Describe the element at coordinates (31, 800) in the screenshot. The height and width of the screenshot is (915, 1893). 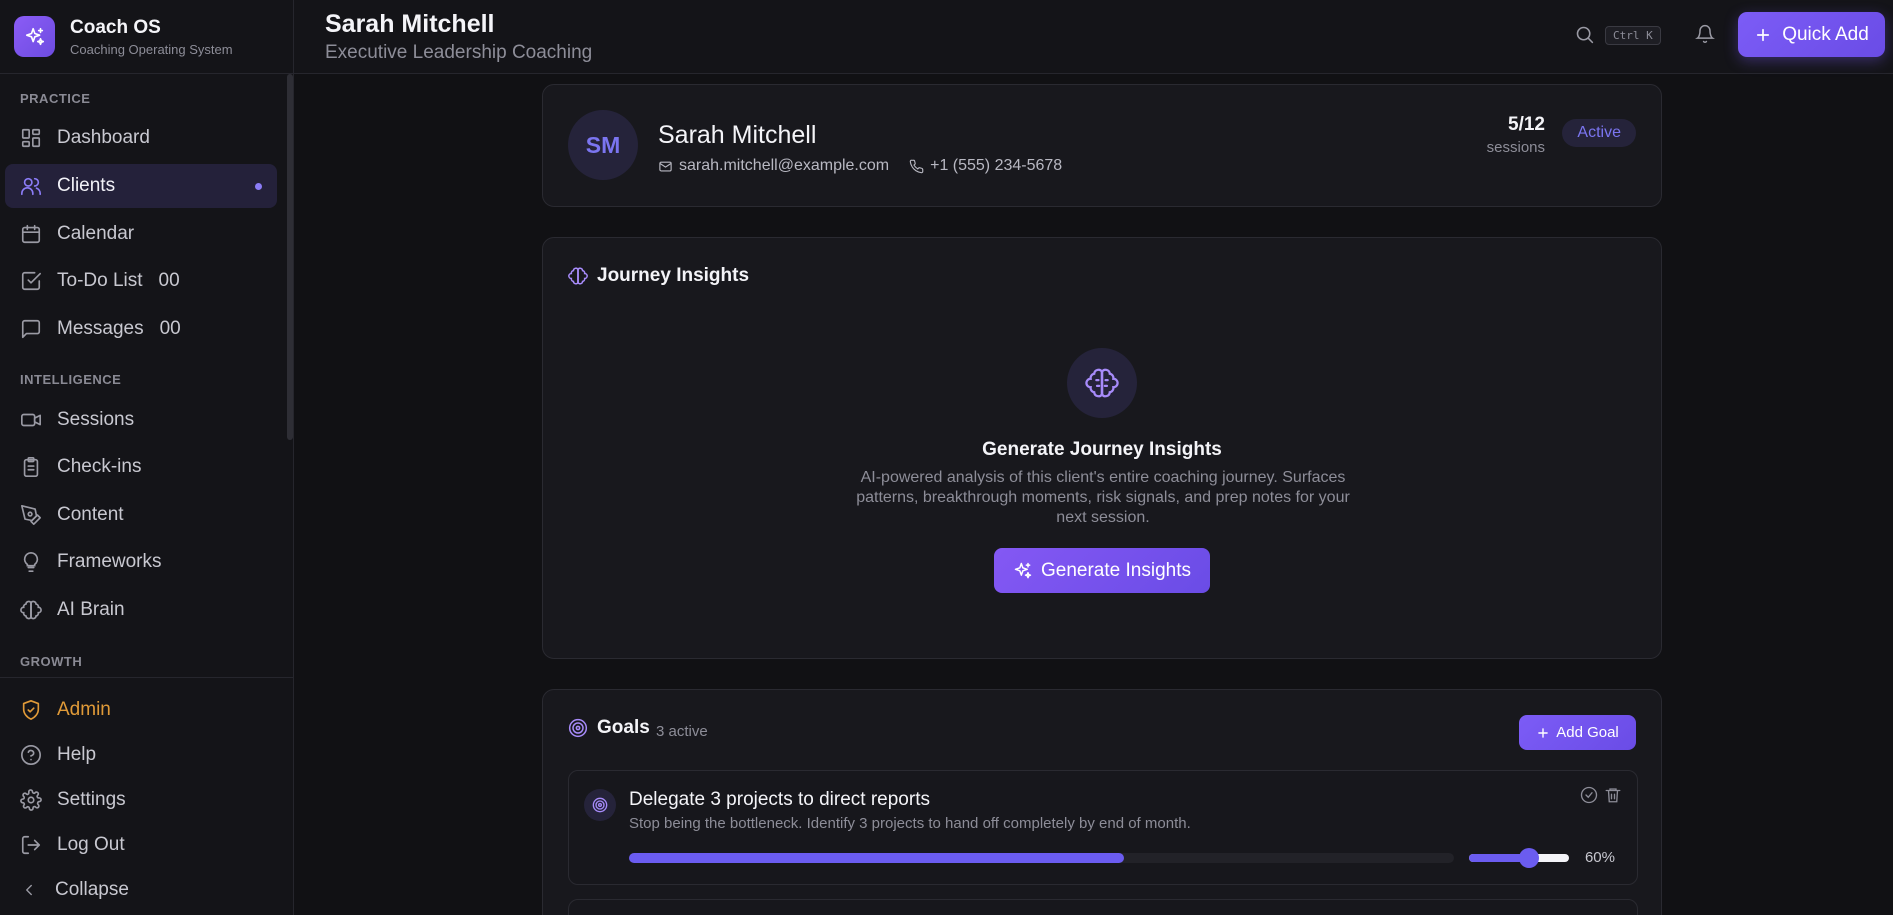
I see `gear-icon` at that location.